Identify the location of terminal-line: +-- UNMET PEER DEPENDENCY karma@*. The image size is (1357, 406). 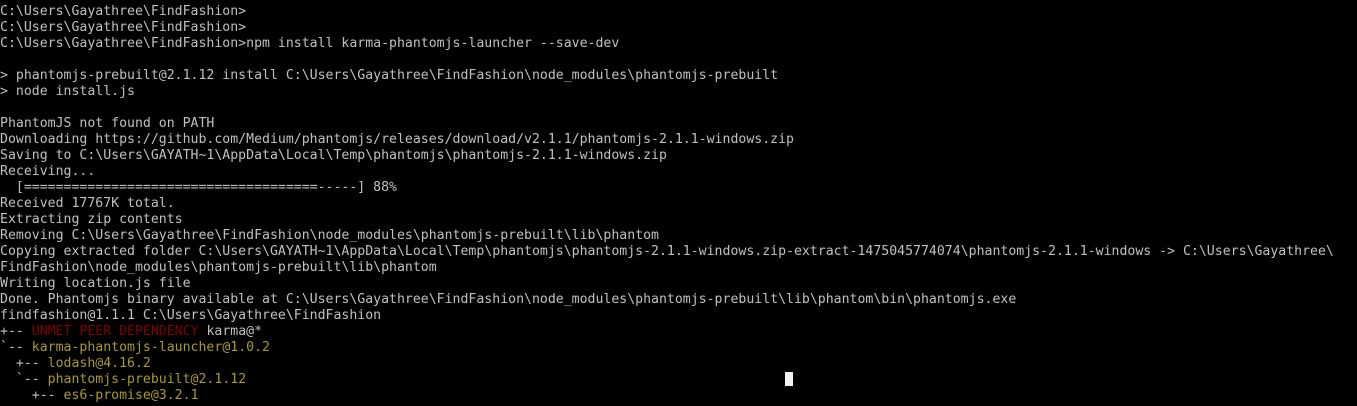
(678, 332).